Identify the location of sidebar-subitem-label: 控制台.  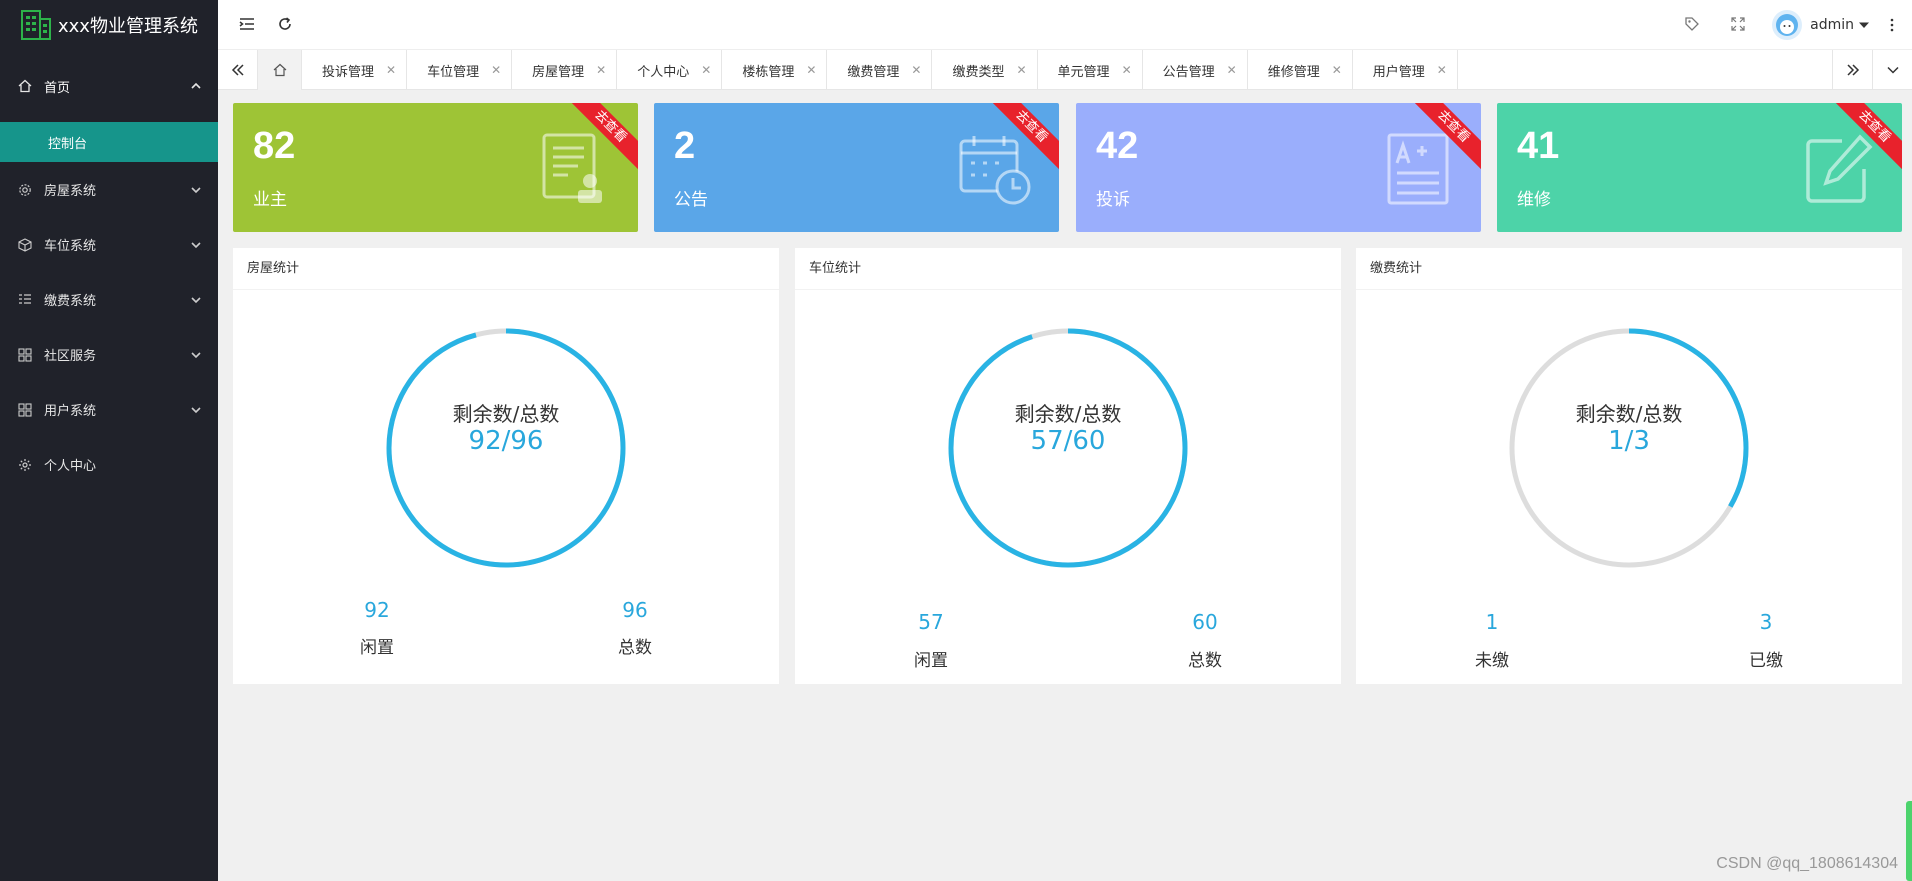
(68, 144).